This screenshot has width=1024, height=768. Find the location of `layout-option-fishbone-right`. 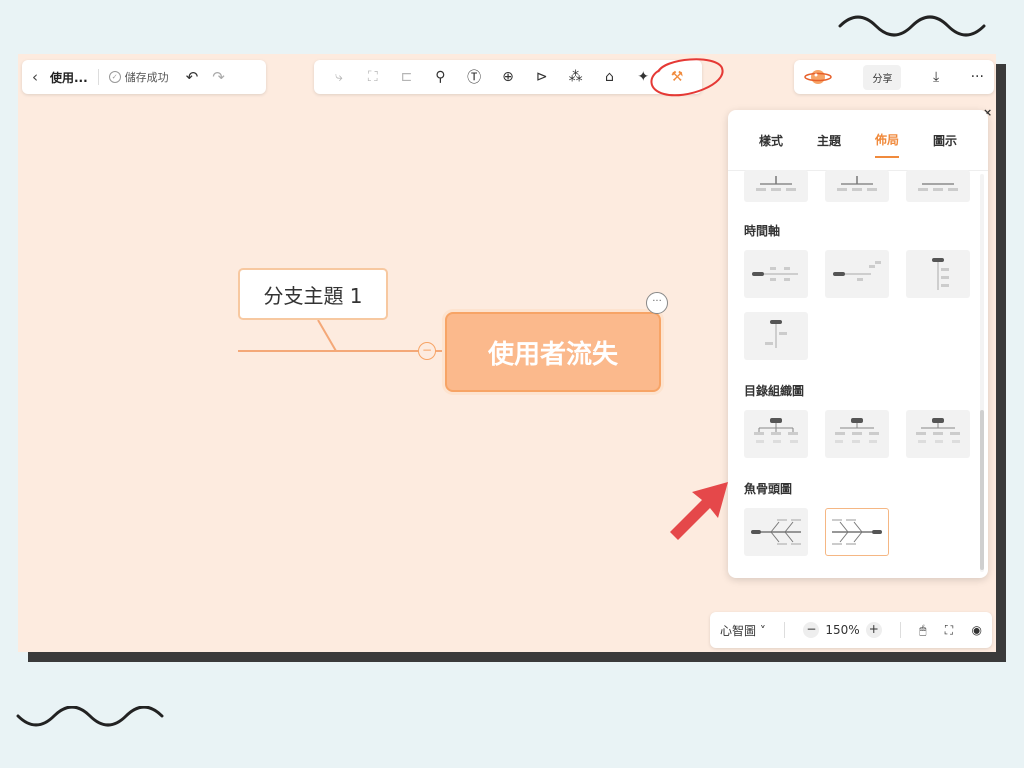

layout-option-fishbone-right is located at coordinates (857, 532).